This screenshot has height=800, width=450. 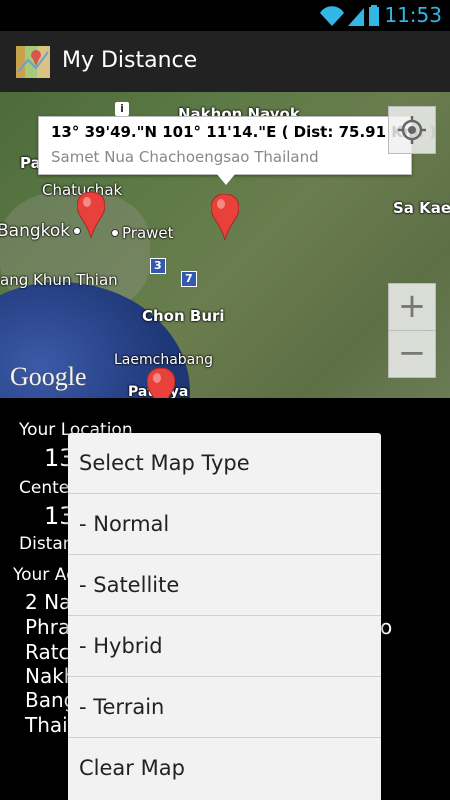 What do you see at coordinates (183, 316) in the screenshot?
I see `map-label-chon-buri: Chon Buri` at bounding box center [183, 316].